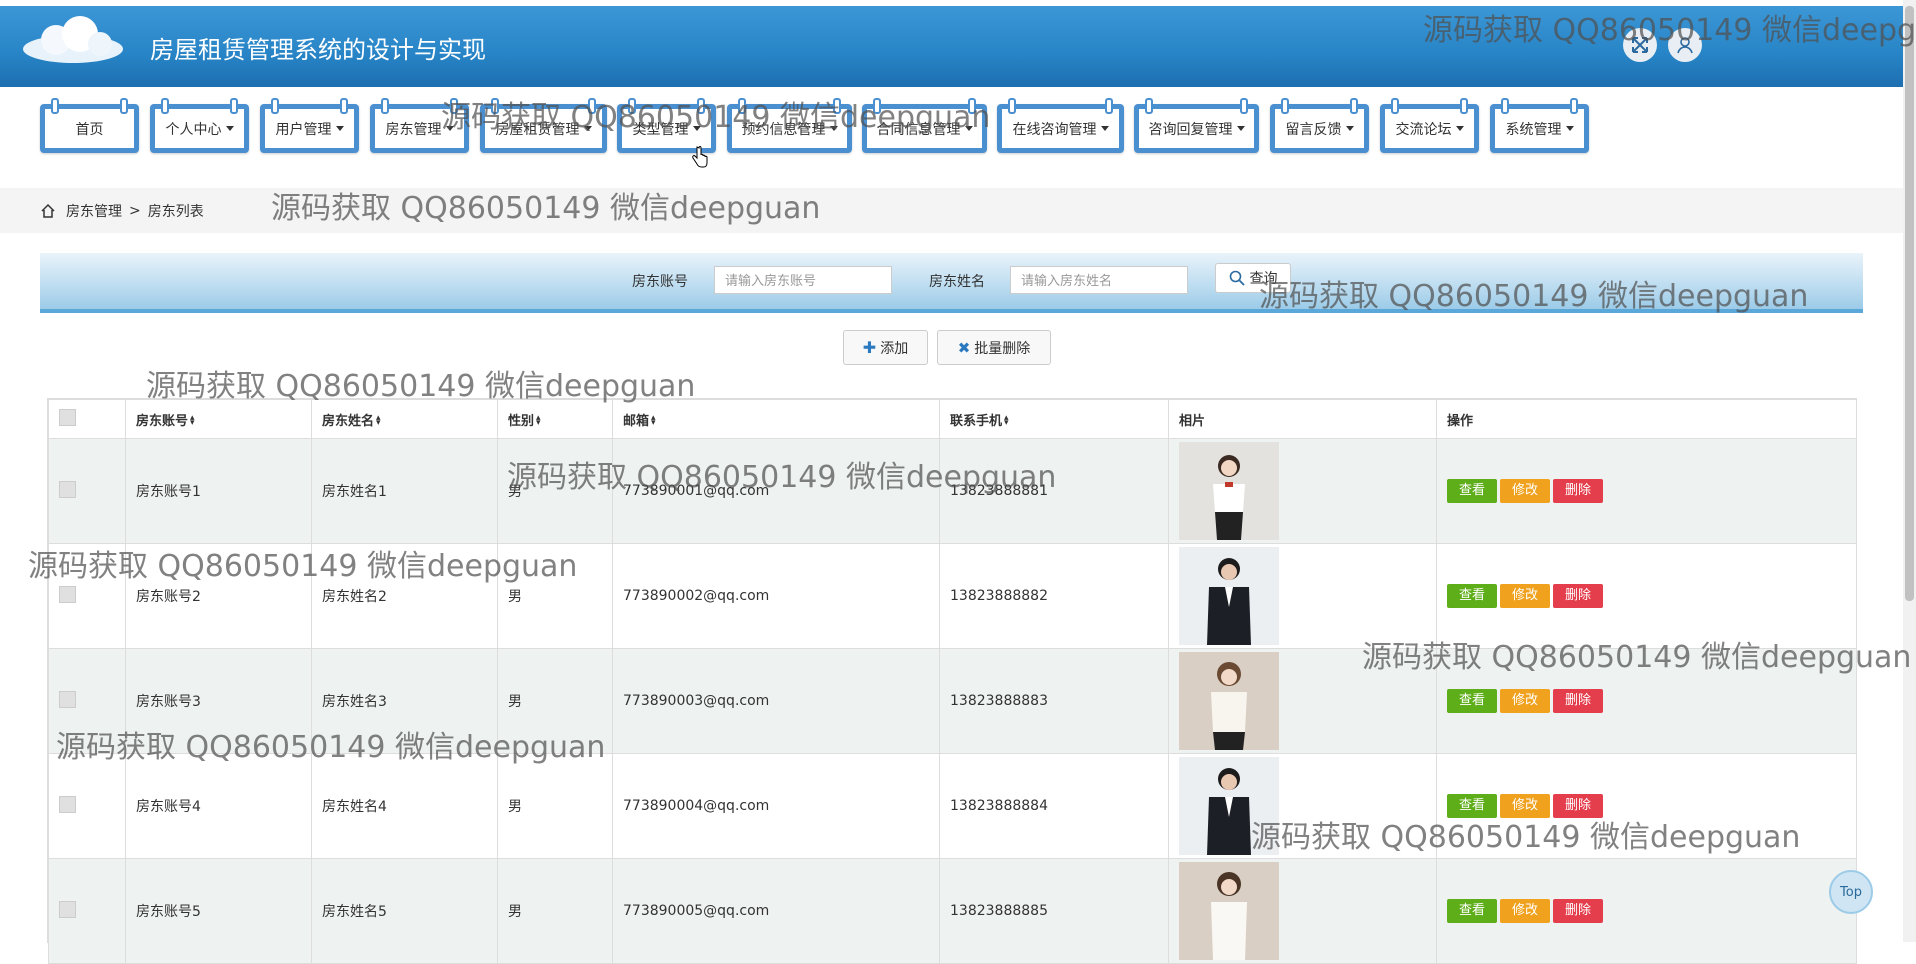 This screenshot has width=1916, height=964. Describe the element at coordinates (1054, 596) in the screenshot. I see `cell-phone: 13823888882` at that location.